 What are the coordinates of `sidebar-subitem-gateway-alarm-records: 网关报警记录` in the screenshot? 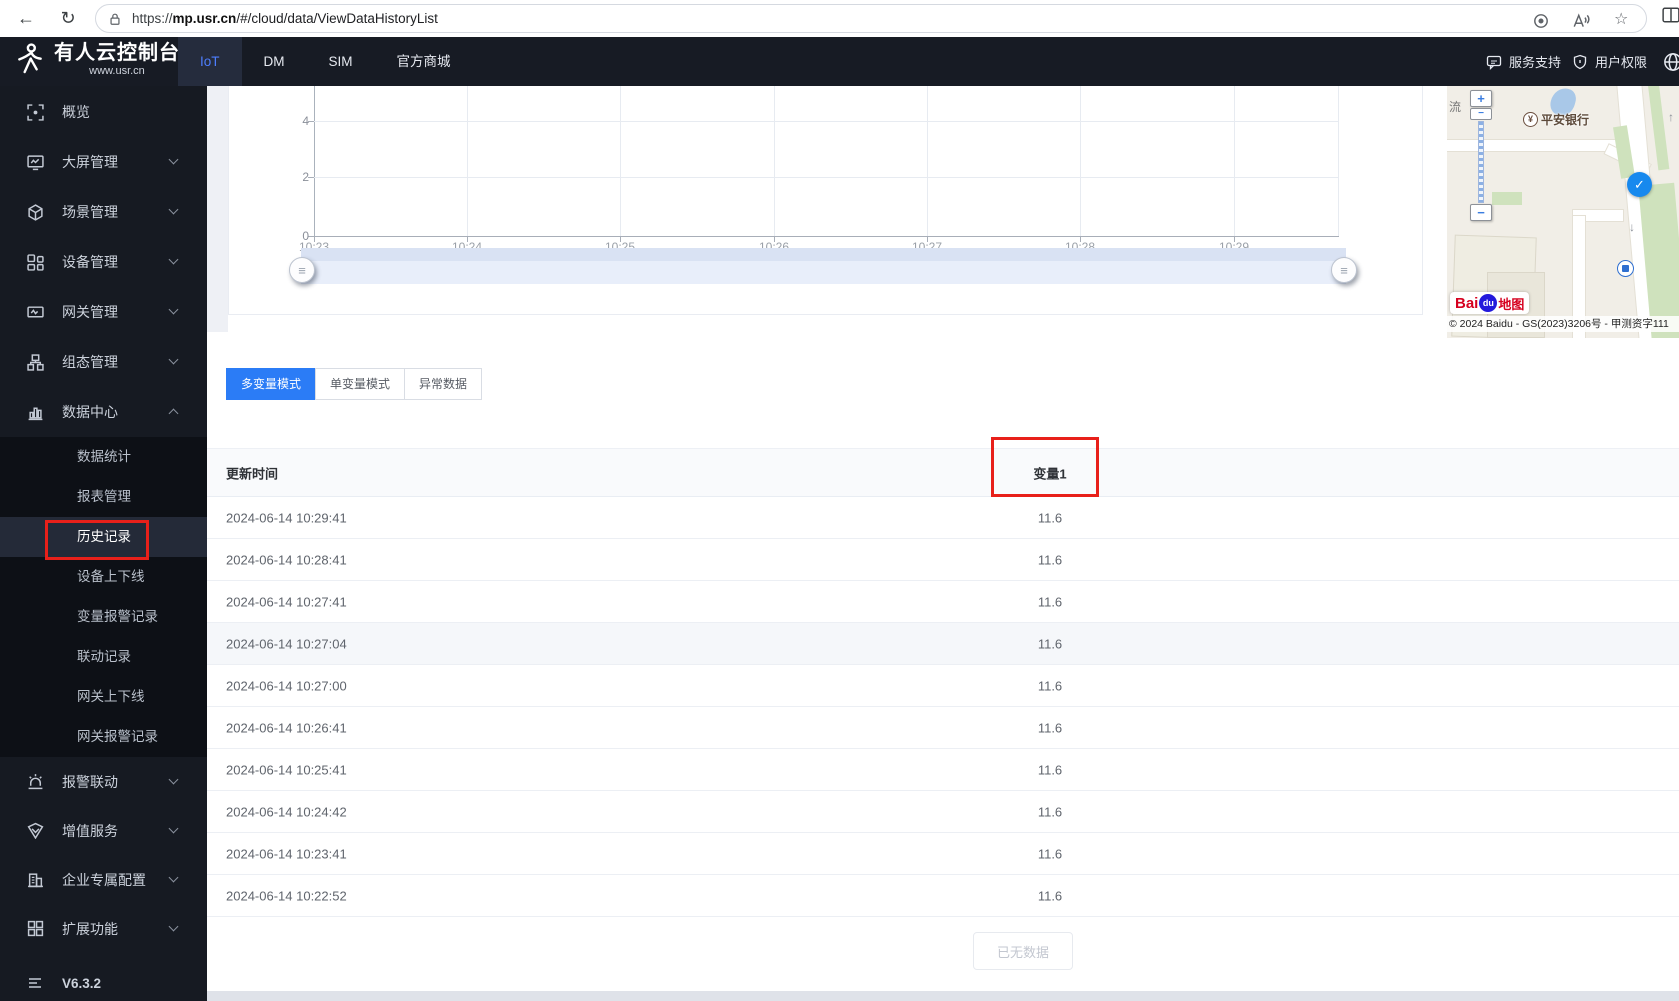 It's located at (103, 737).